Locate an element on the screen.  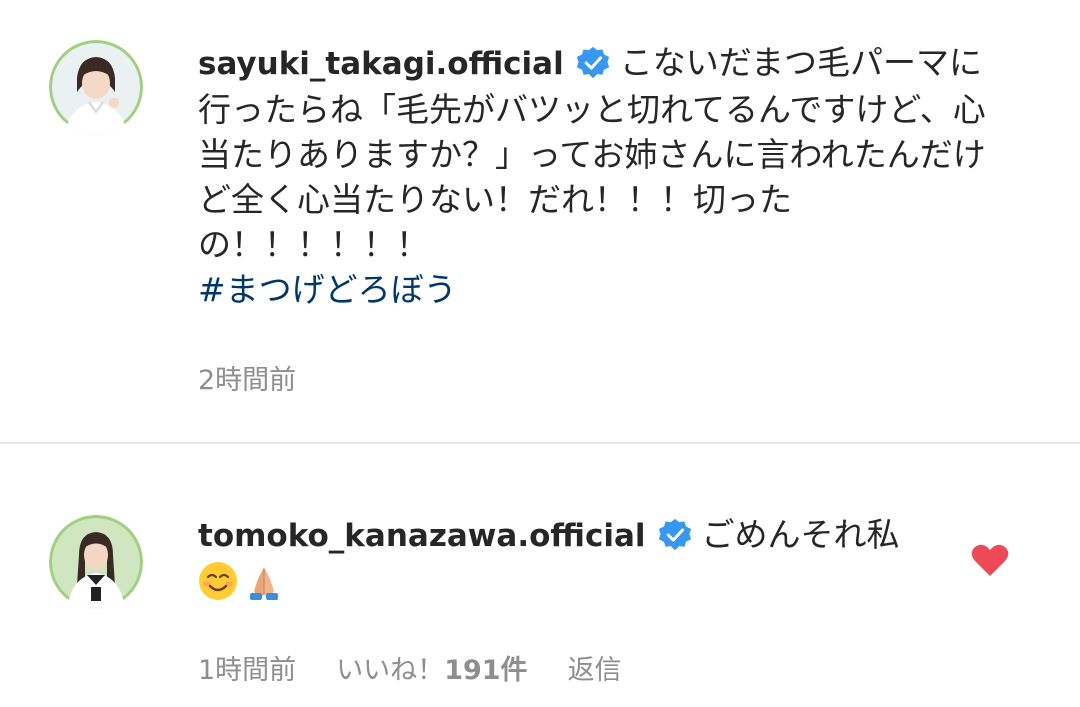
likes-count: いいね！191件 is located at coordinates (431, 670).